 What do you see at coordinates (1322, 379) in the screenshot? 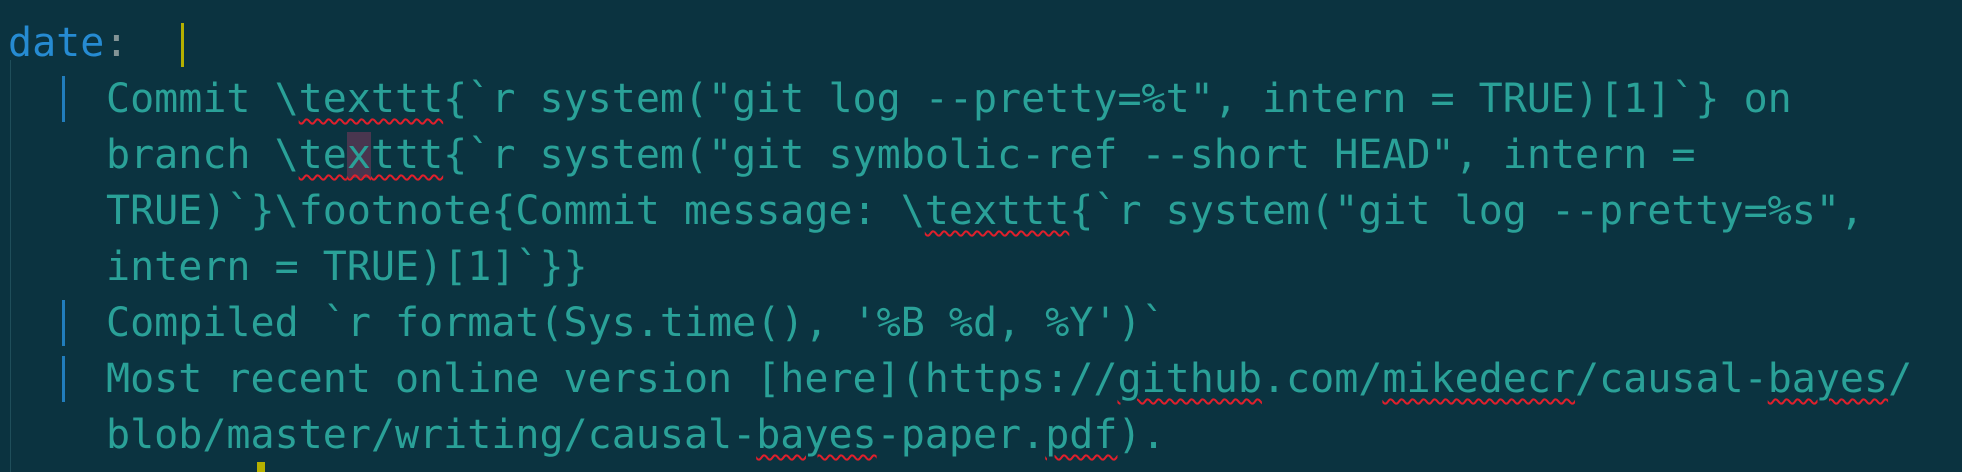
I see `text-segment: .com/` at bounding box center [1322, 379].